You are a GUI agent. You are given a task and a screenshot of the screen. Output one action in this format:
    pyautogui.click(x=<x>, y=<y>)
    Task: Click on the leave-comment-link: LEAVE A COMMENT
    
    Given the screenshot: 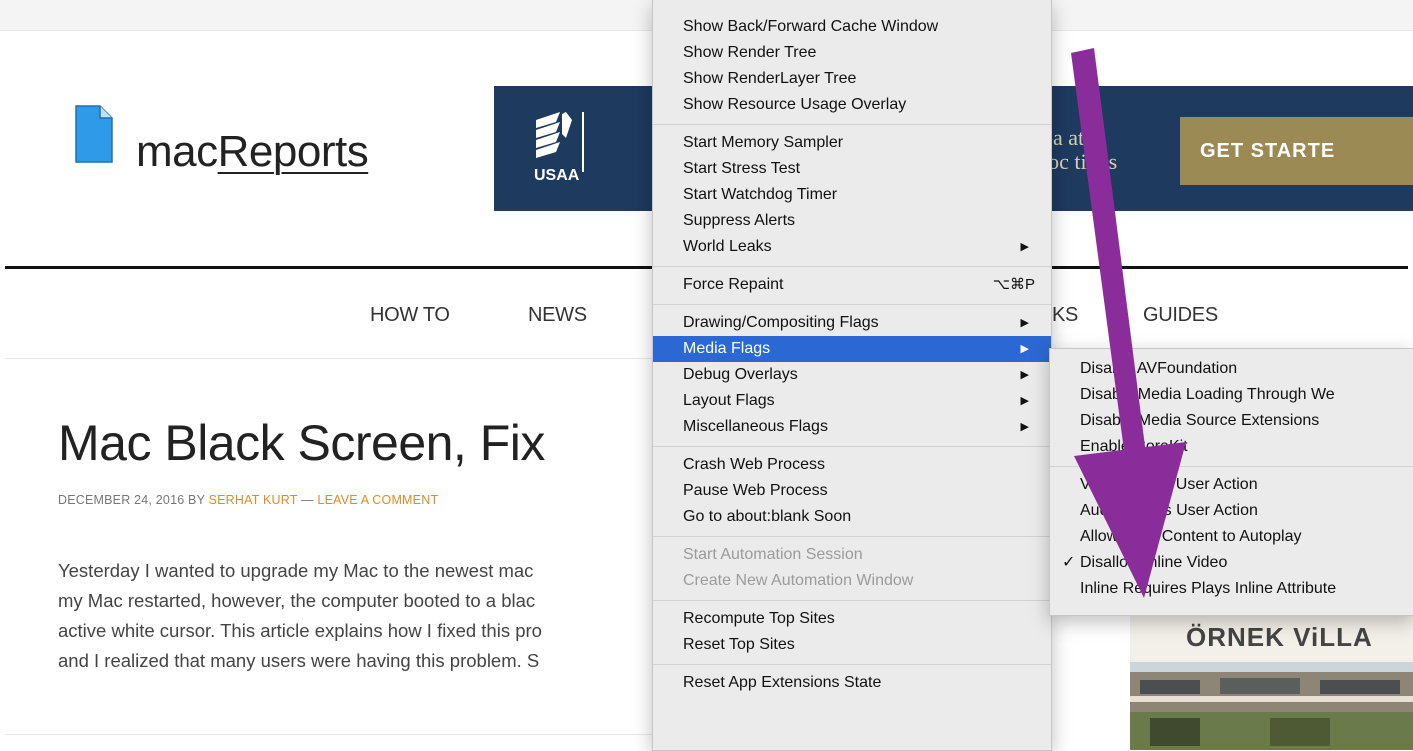 What is the action you would take?
    pyautogui.click(x=377, y=500)
    